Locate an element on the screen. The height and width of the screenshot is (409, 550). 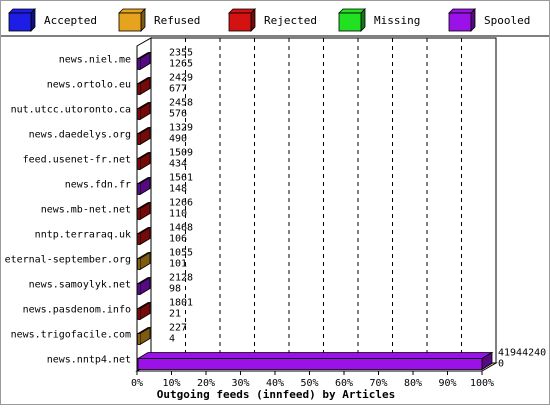
x-tick-label: 100% is located at coordinates (482, 383).